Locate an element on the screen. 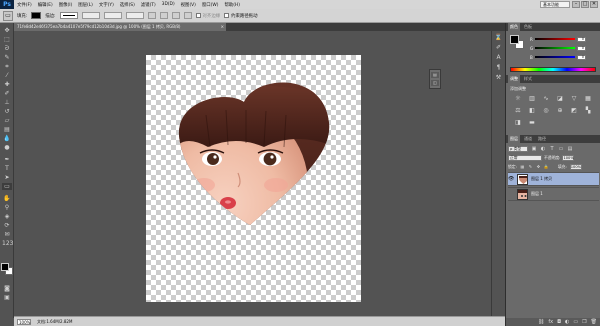  eyedropper-tool-icon: ⁄ is located at coordinates (7, 75).